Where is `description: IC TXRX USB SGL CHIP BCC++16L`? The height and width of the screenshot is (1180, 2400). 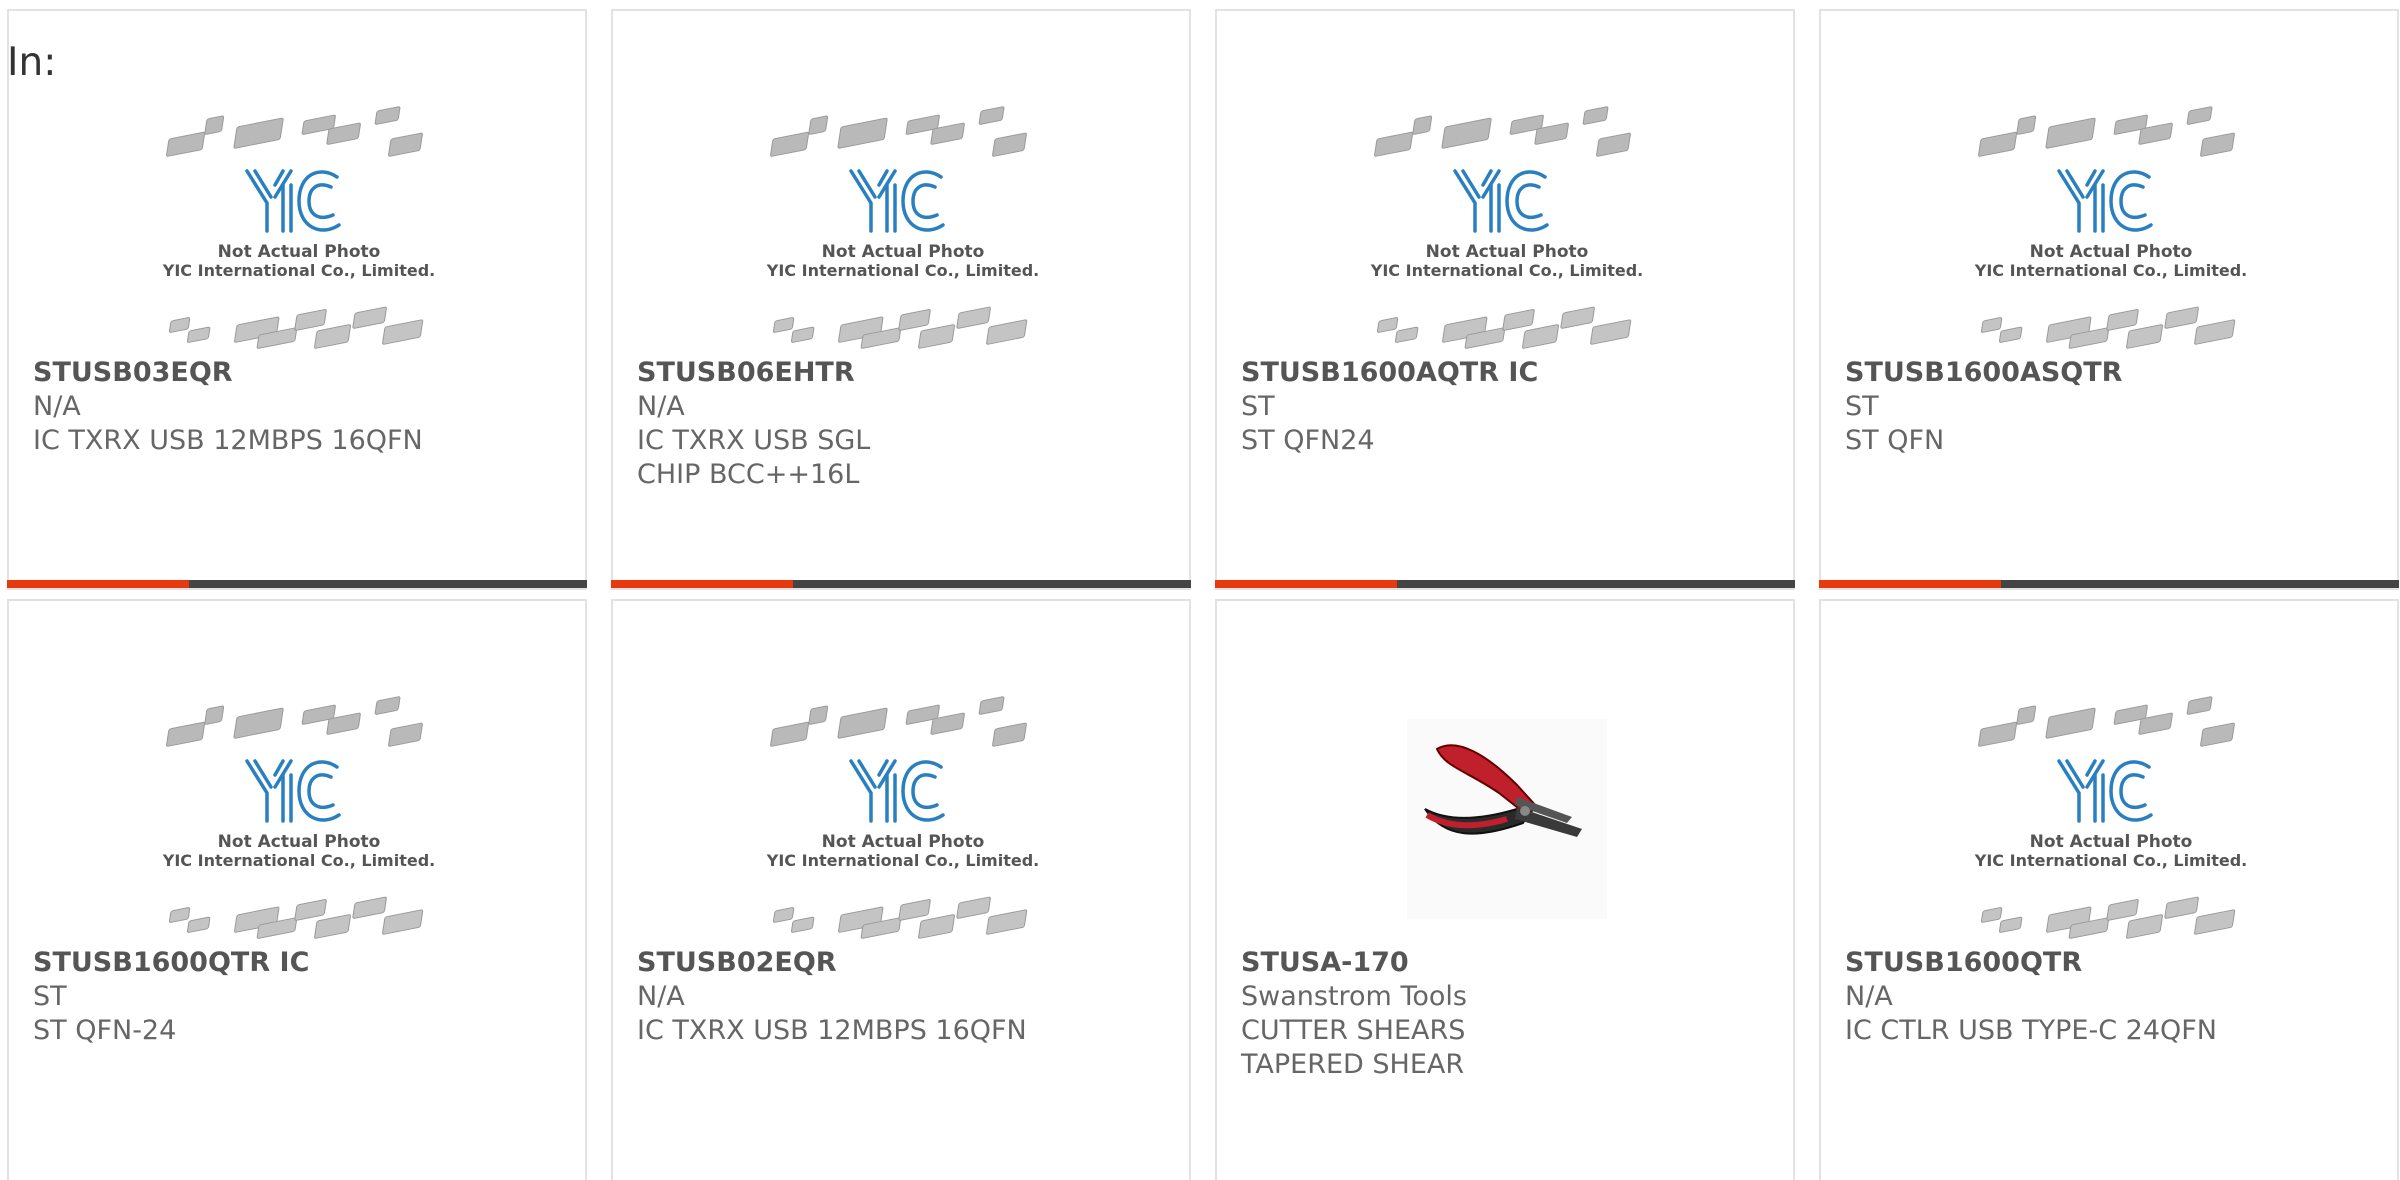
description: IC TXRX USB SGL CHIP BCC++16L is located at coordinates (754, 457).